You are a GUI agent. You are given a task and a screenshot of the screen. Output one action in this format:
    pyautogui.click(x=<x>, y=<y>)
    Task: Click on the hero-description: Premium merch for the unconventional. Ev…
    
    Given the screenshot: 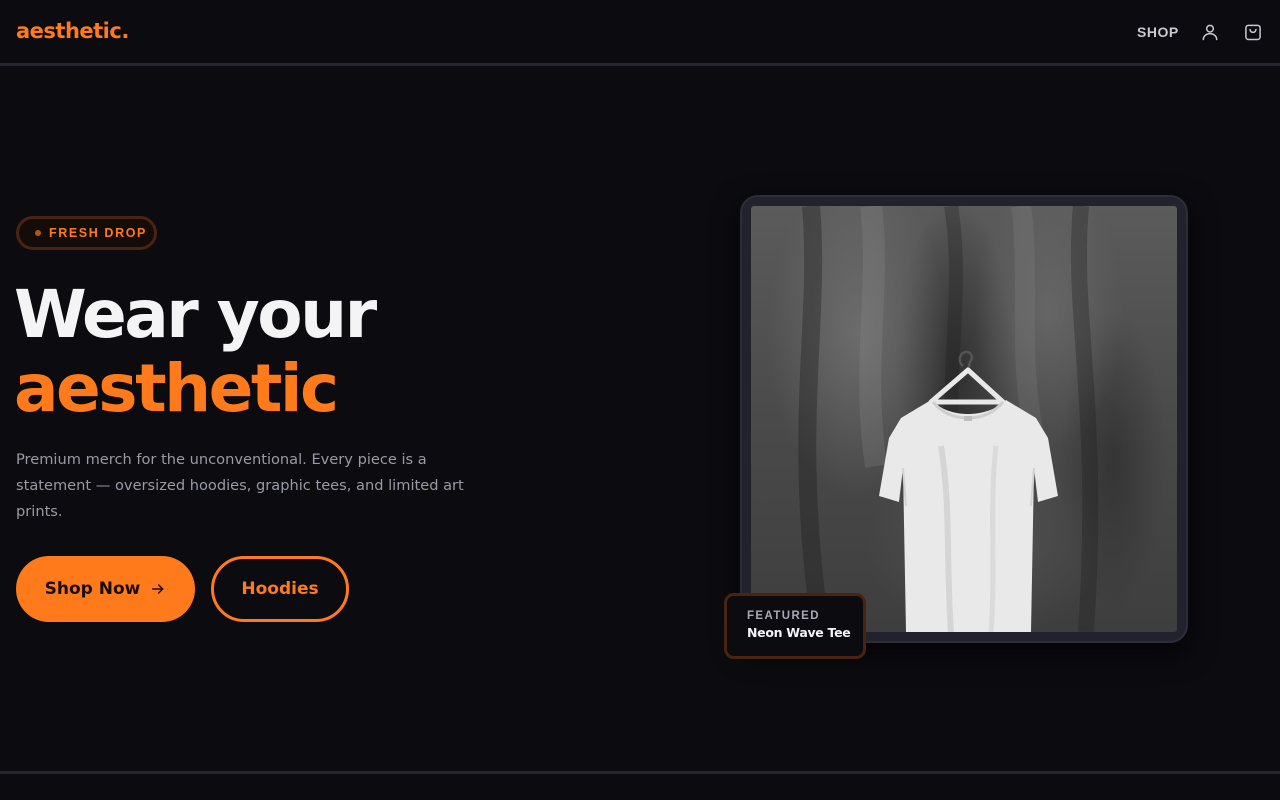 What is the action you would take?
    pyautogui.click(x=240, y=485)
    